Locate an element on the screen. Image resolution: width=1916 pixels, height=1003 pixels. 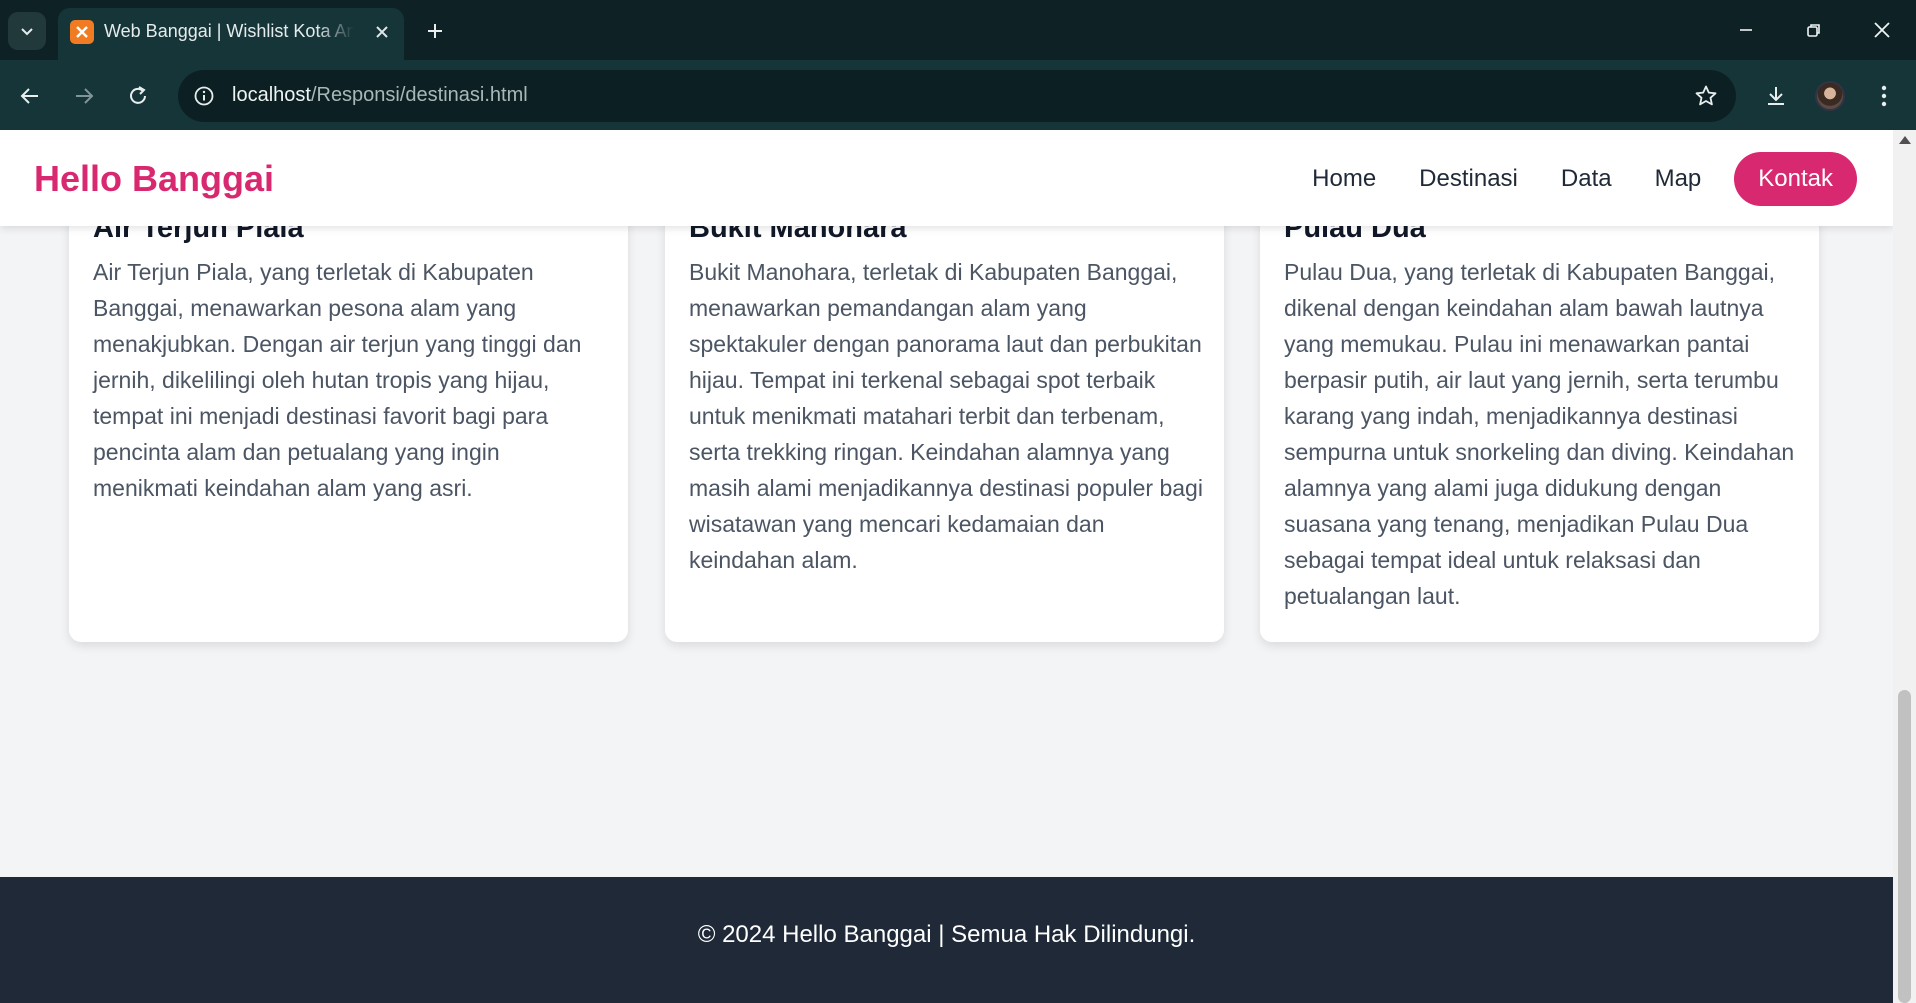
nav-link-data: Data is located at coordinates (1586, 179).